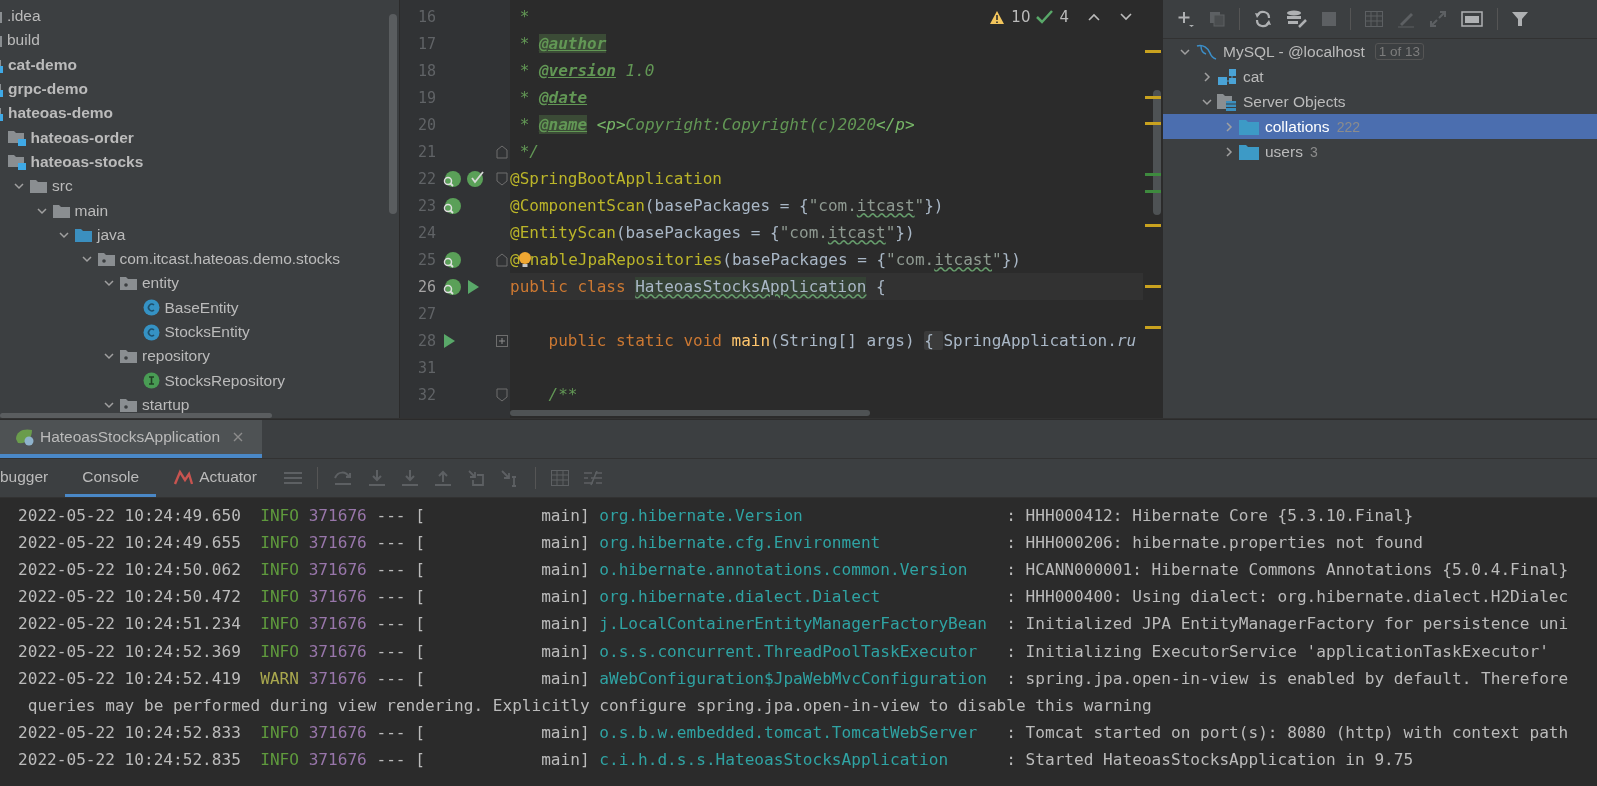  I want to click on warning-count: 10, so click(1021, 17).